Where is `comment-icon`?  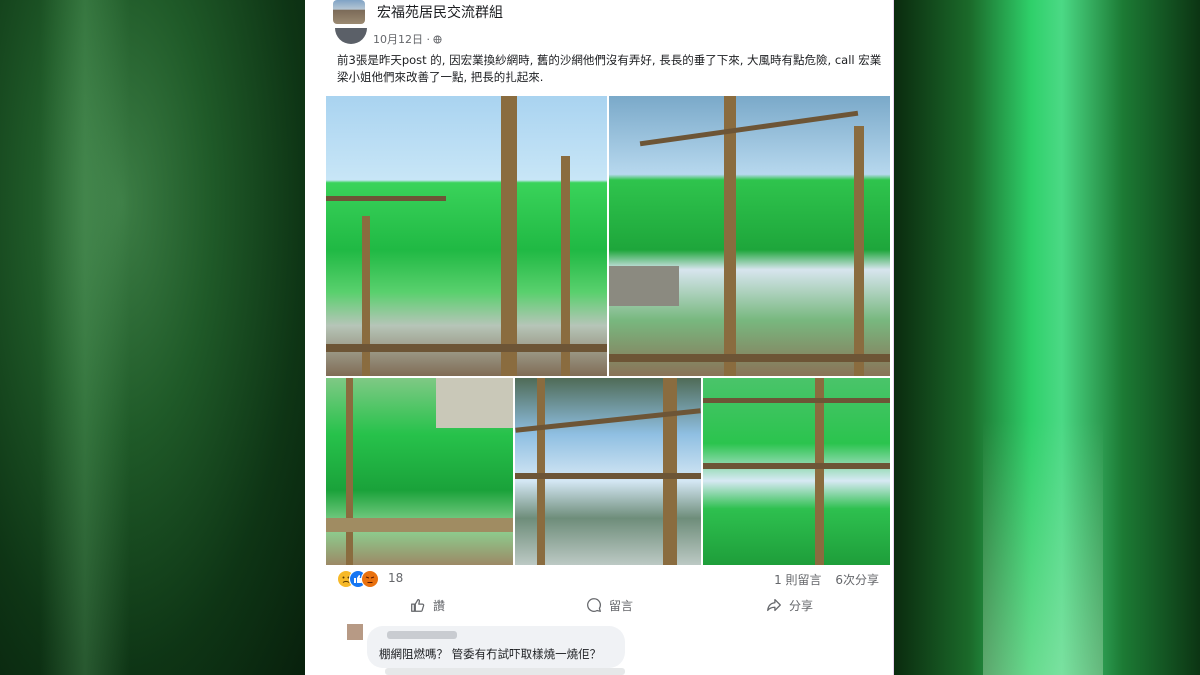 comment-icon is located at coordinates (594, 605).